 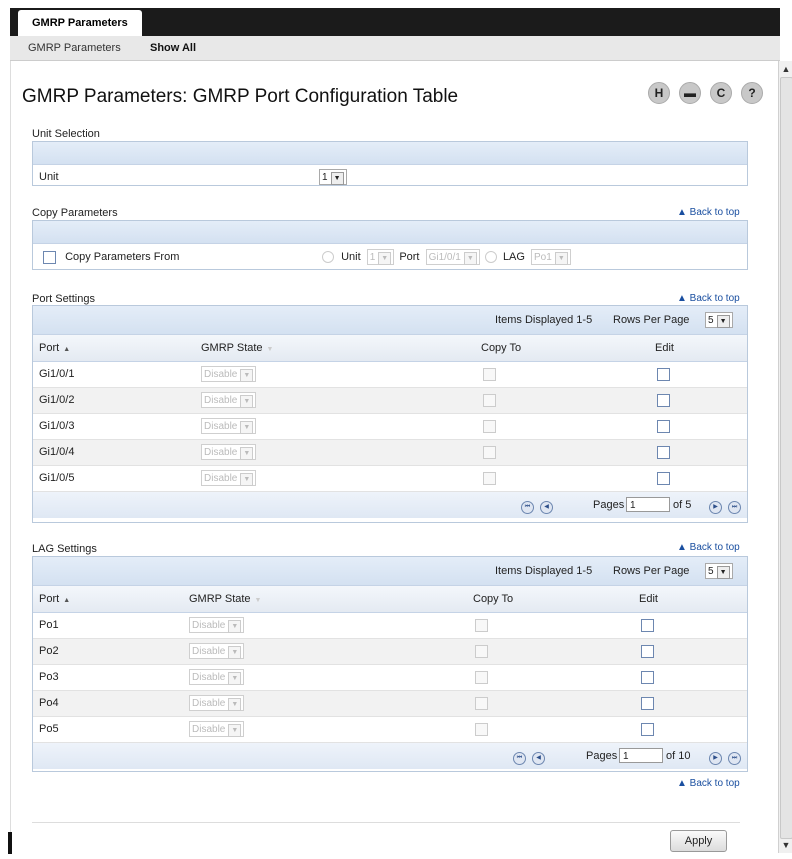 I want to click on port-rows-per-page-select: 5 ▼, so click(x=719, y=320).